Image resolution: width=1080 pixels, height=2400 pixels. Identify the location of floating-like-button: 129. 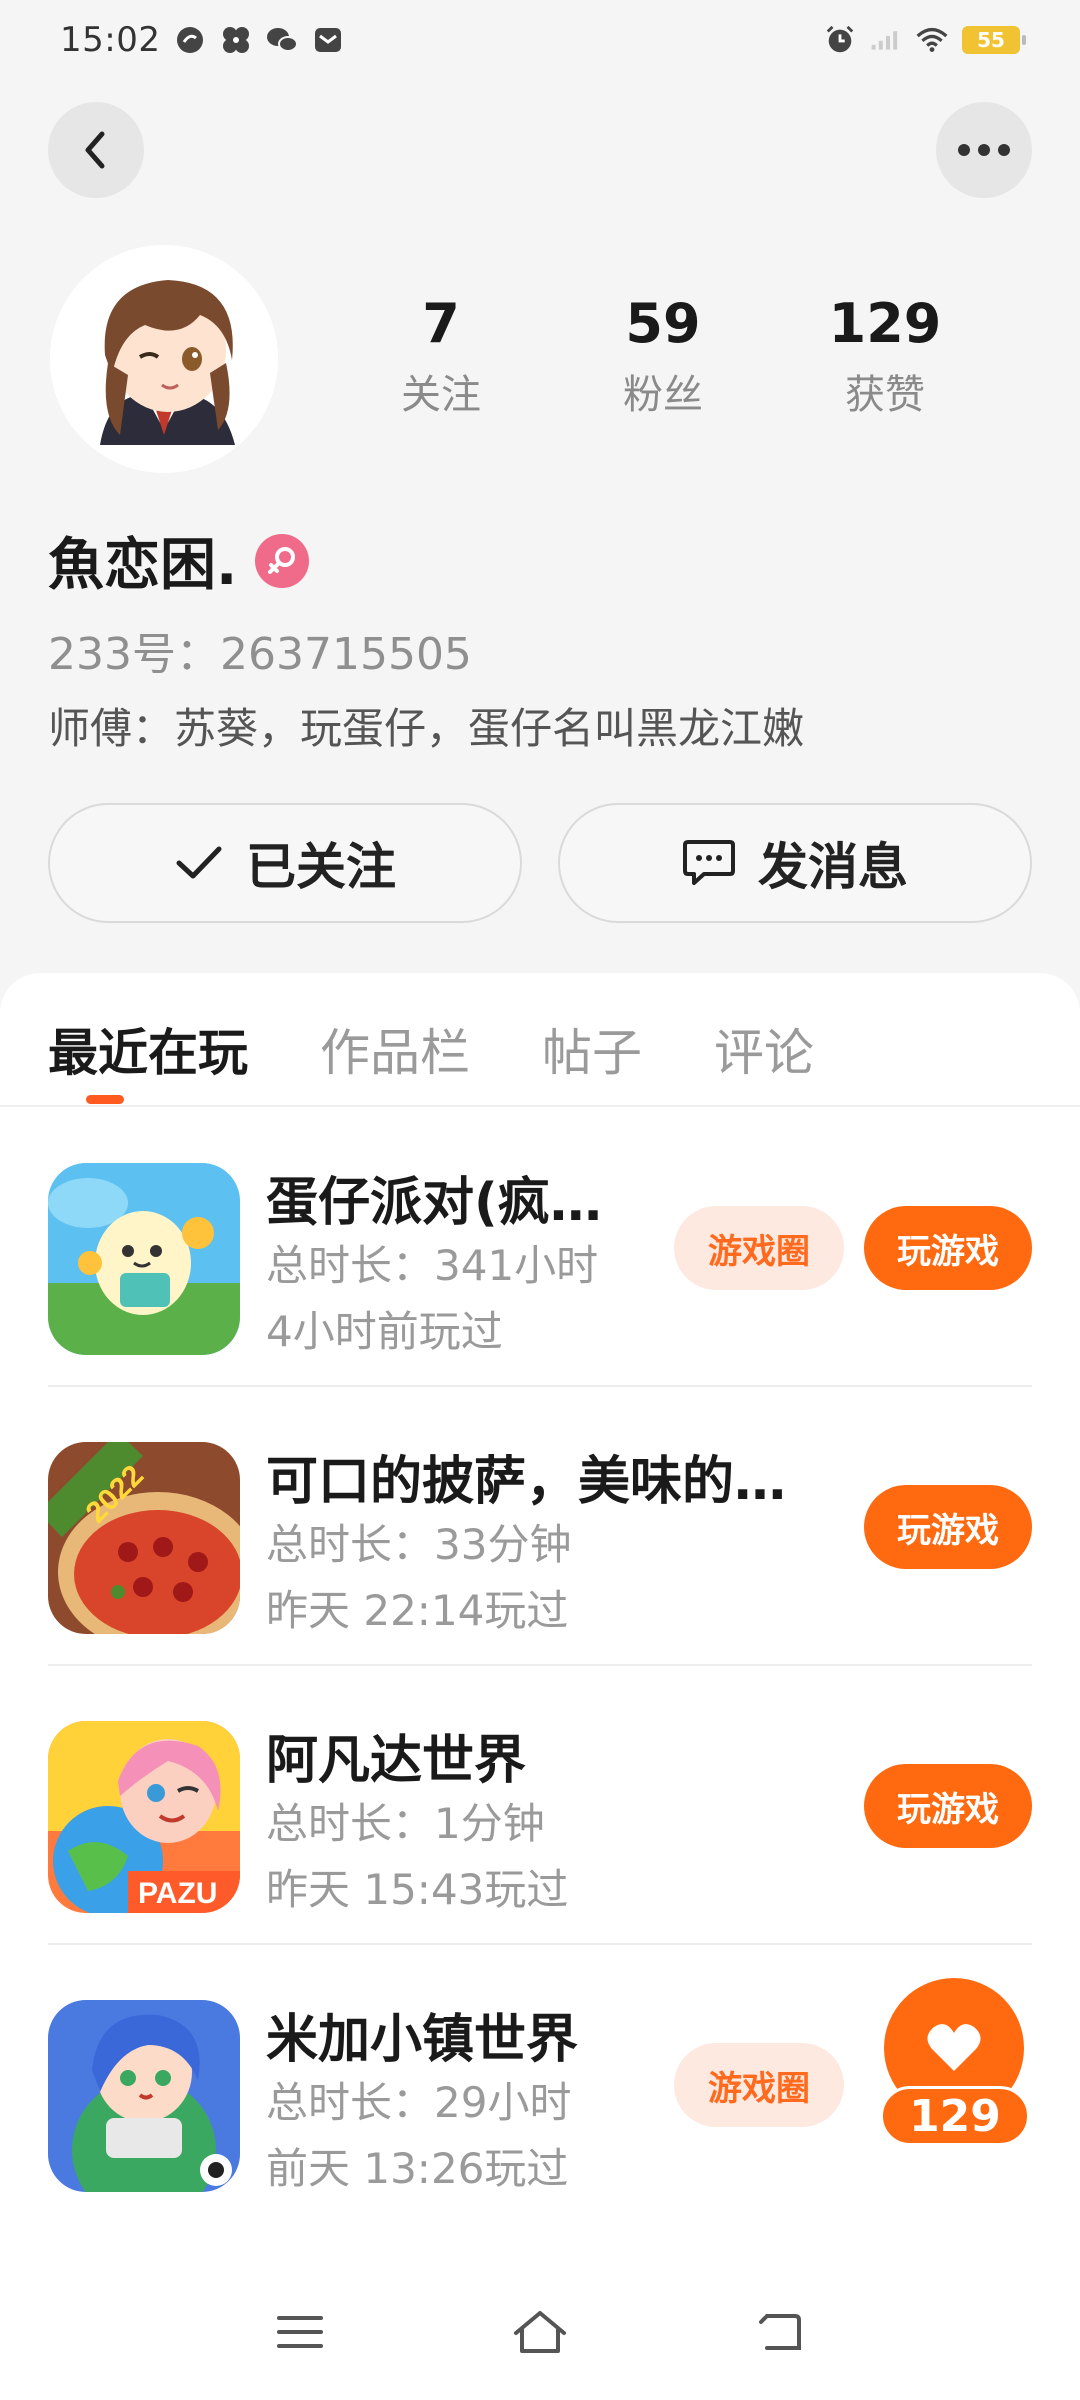
(952, 2063).